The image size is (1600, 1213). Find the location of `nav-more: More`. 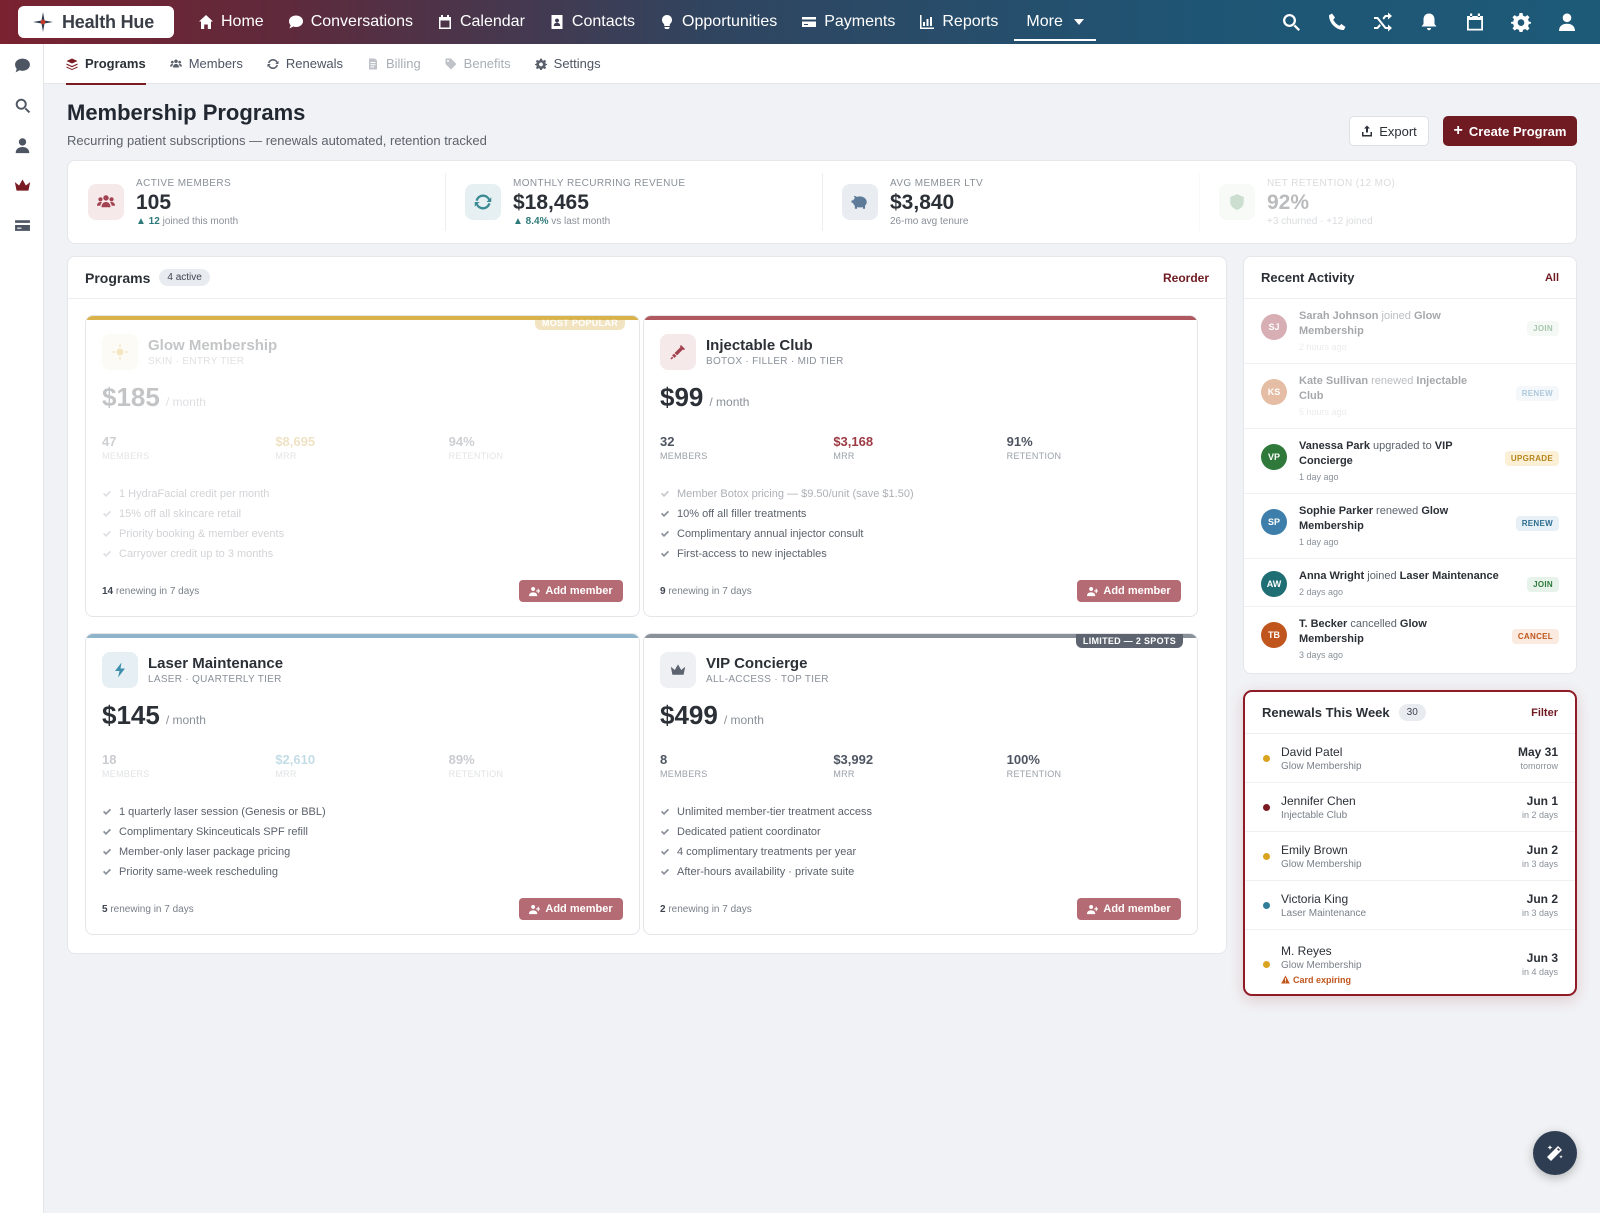

nav-more: More is located at coordinates (1055, 22).